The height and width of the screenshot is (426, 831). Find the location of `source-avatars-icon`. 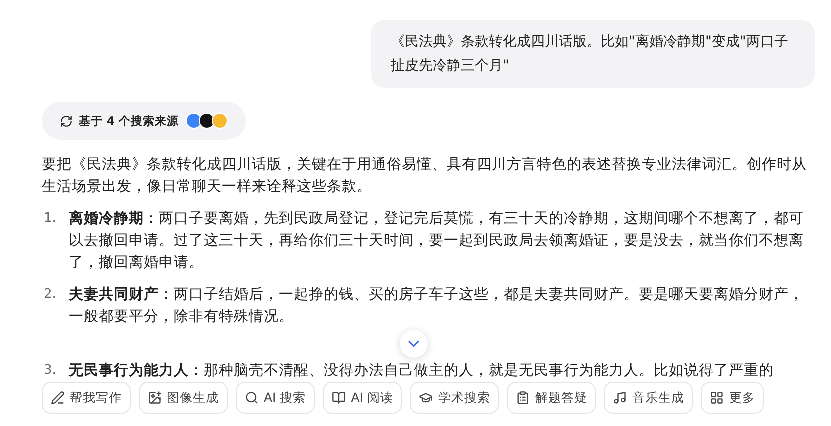

source-avatars-icon is located at coordinates (208, 121).